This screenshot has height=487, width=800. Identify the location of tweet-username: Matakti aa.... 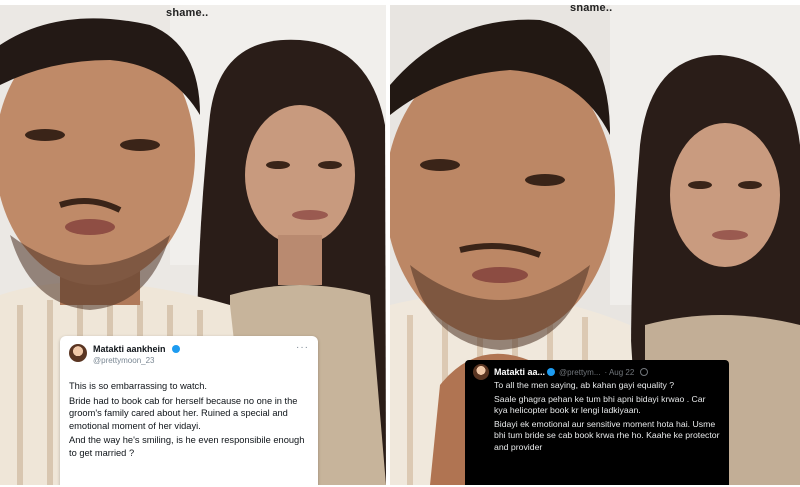
(519, 372).